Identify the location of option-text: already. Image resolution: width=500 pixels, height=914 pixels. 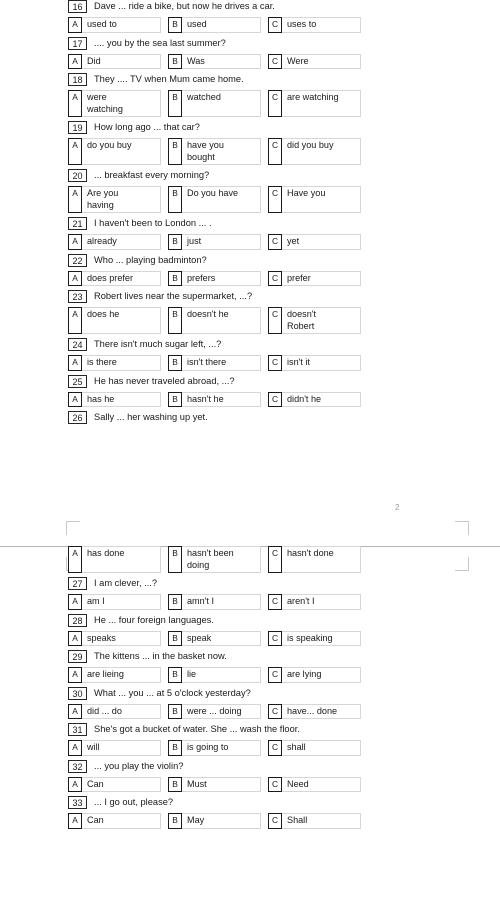
(121, 242).